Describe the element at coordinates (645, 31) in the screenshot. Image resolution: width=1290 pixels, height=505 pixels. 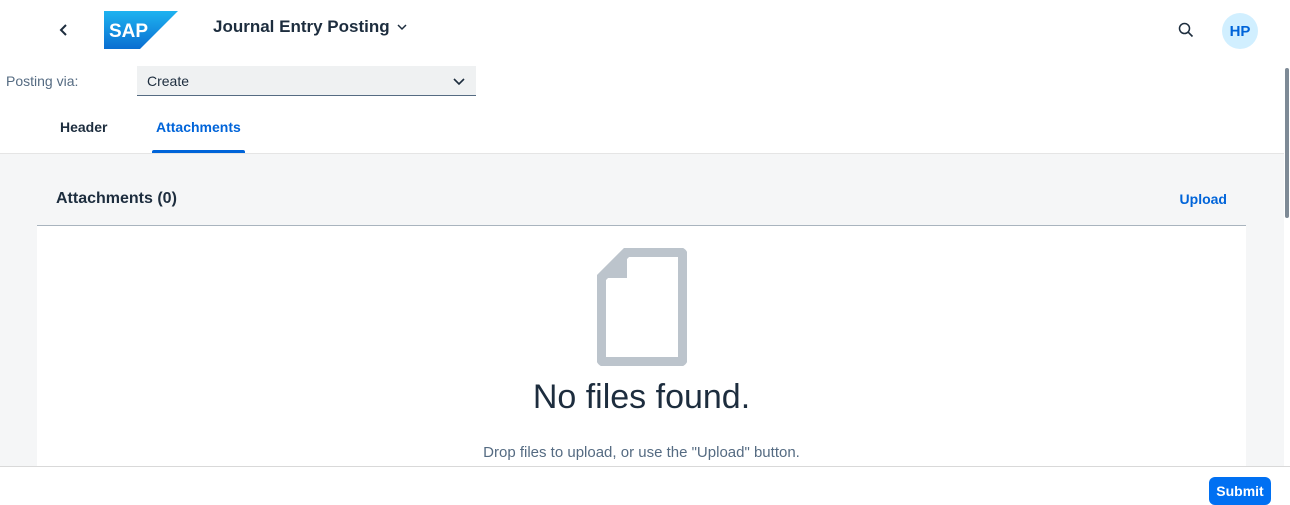
I see `shell-bar: SAP Journal Entry Posting HP` at that location.